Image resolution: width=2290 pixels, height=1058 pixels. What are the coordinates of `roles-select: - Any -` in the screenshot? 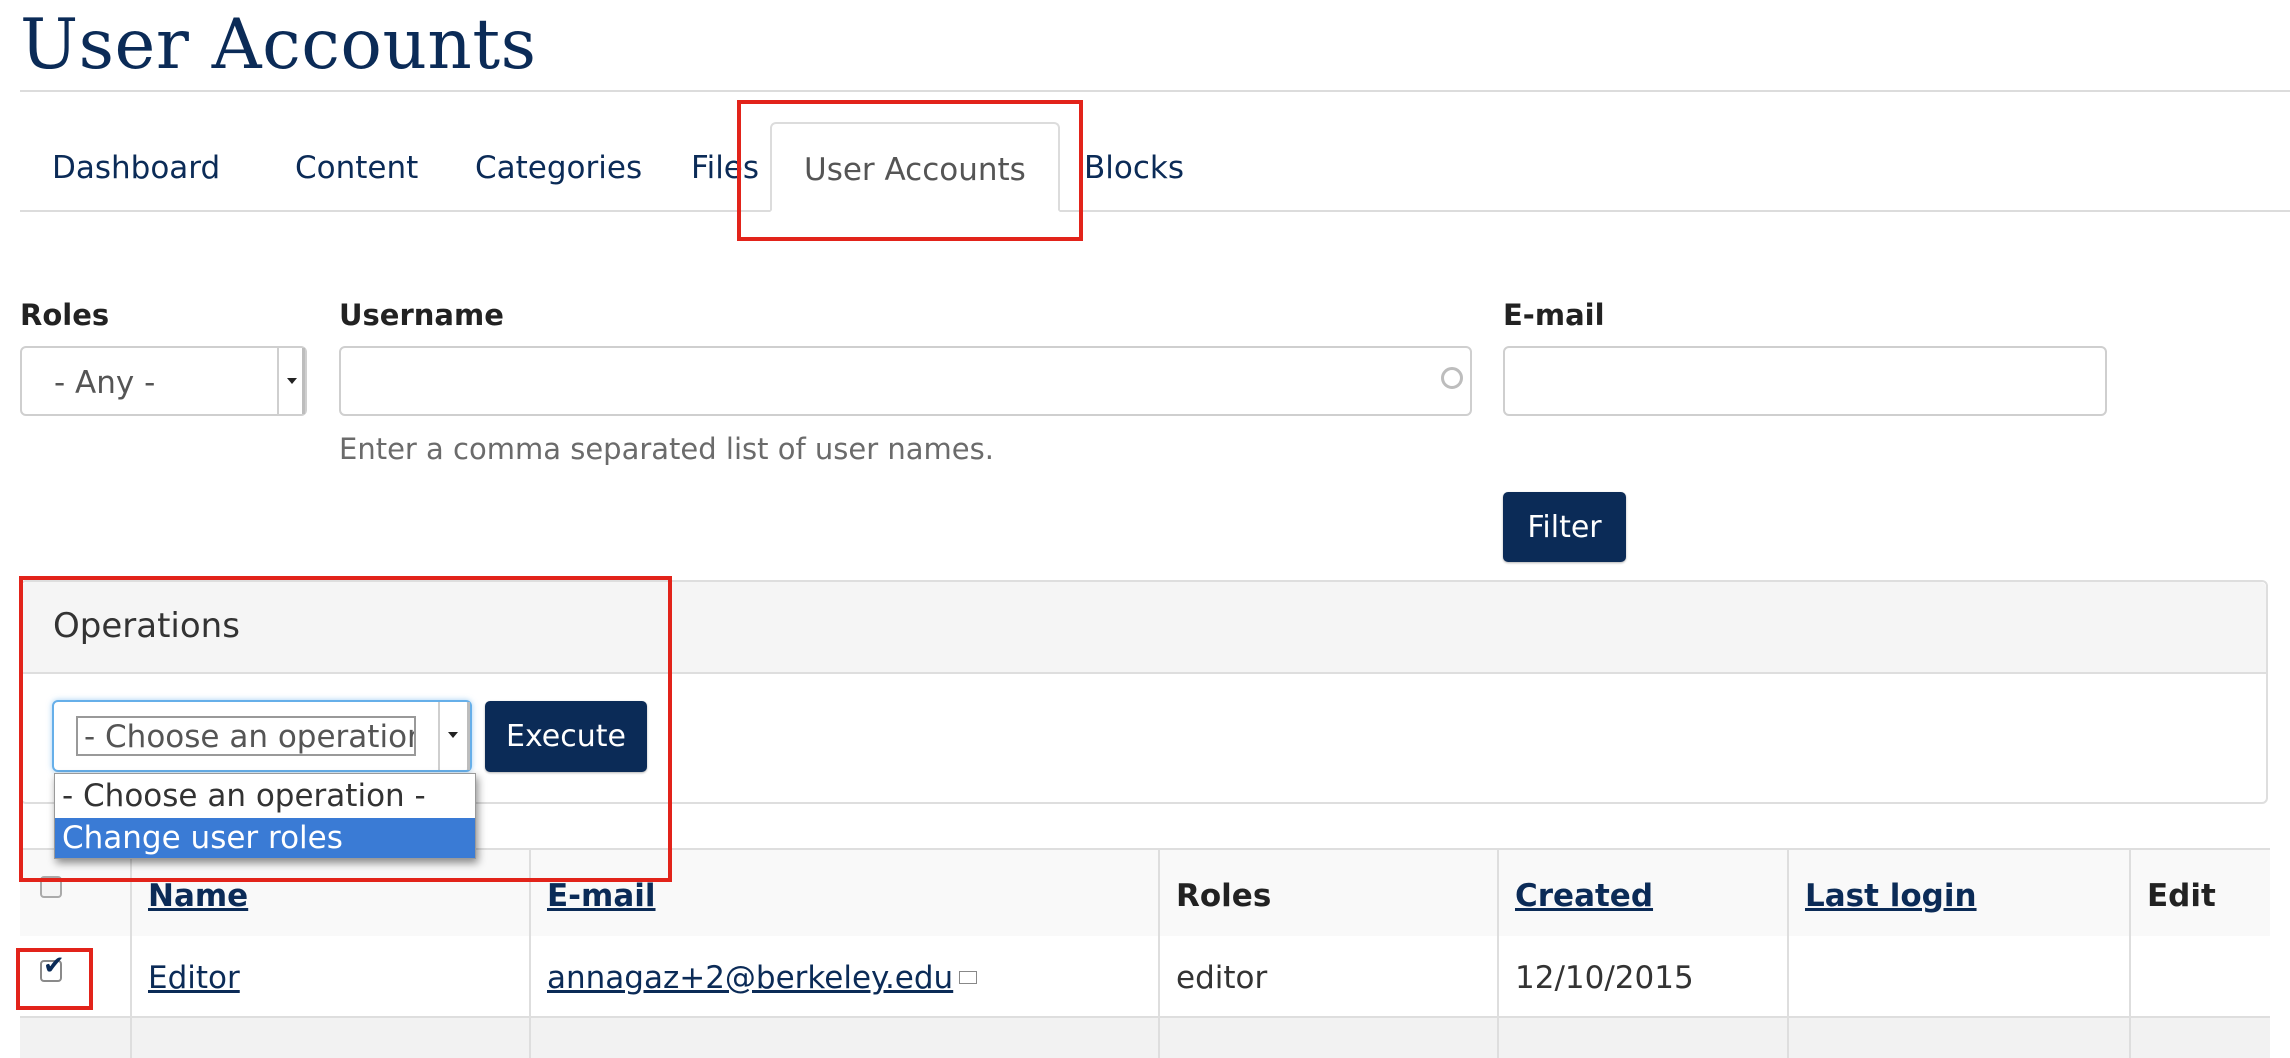 It's located at (163, 381).